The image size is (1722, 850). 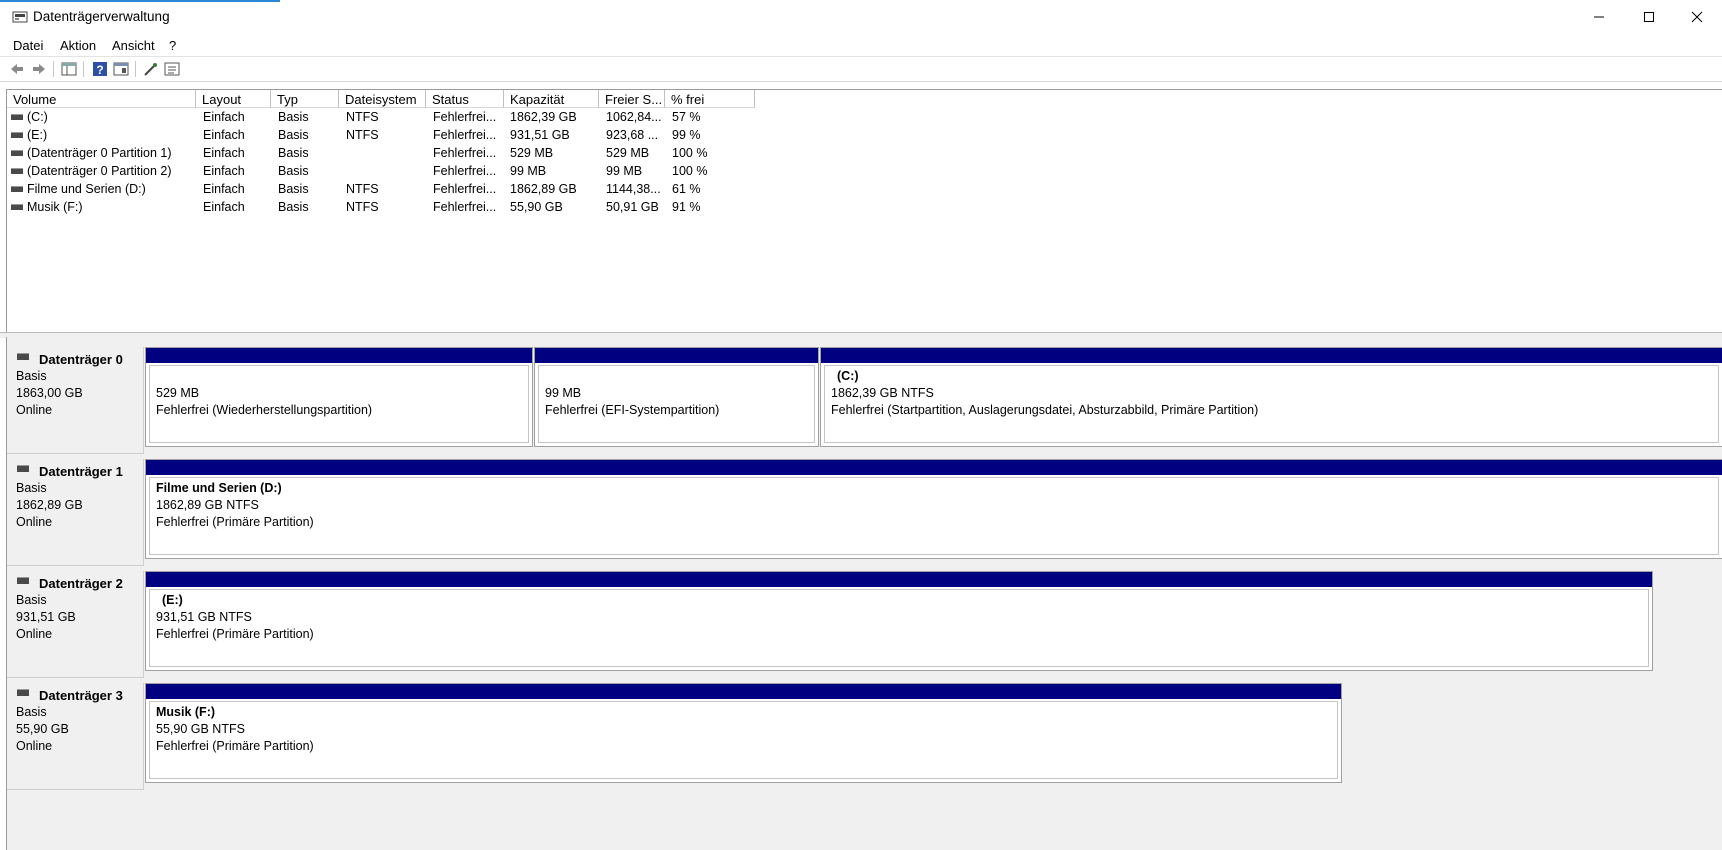 What do you see at coordinates (305, 99) in the screenshot?
I see `column-header-typ: Typ` at bounding box center [305, 99].